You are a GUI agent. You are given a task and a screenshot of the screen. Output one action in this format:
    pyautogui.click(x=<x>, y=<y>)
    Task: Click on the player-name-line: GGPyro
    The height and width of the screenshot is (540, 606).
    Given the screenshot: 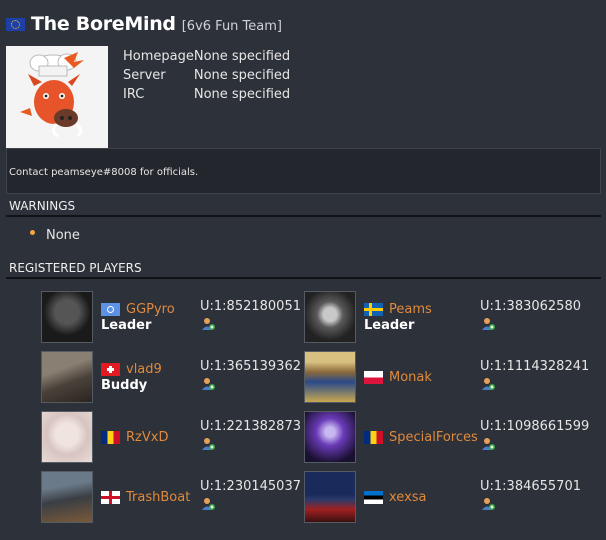 What is the action you would take?
    pyautogui.click(x=138, y=309)
    